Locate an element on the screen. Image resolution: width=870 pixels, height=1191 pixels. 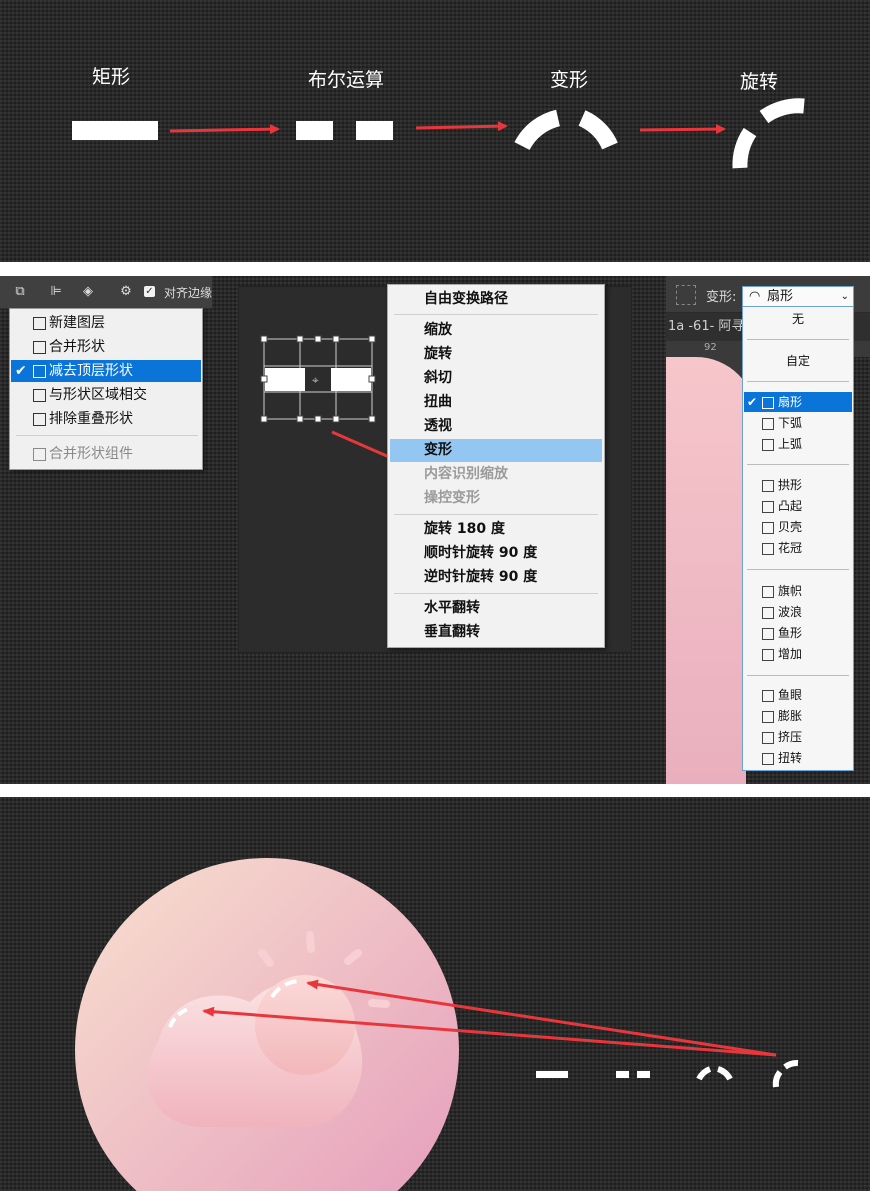
reference-point-icon: ⌖ is located at coordinates (315, 380).